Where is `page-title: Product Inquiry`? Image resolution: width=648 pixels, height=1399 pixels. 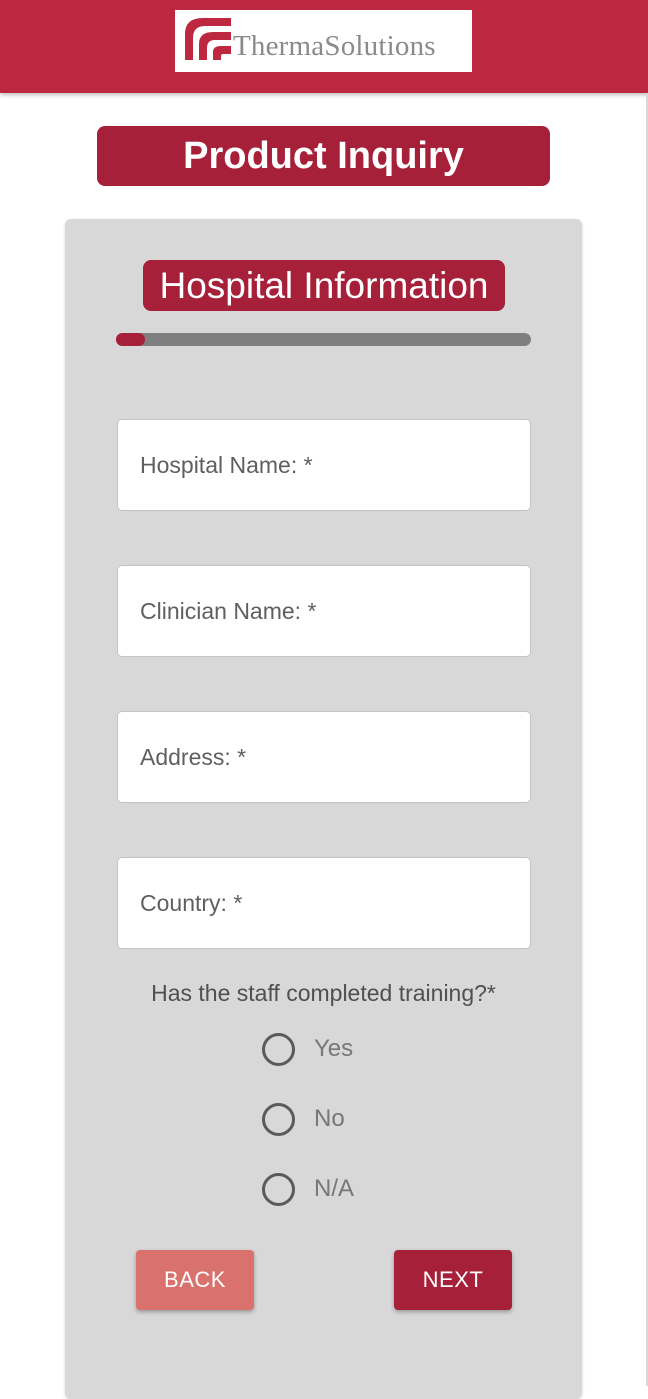
page-title: Product Inquiry is located at coordinates (323, 156).